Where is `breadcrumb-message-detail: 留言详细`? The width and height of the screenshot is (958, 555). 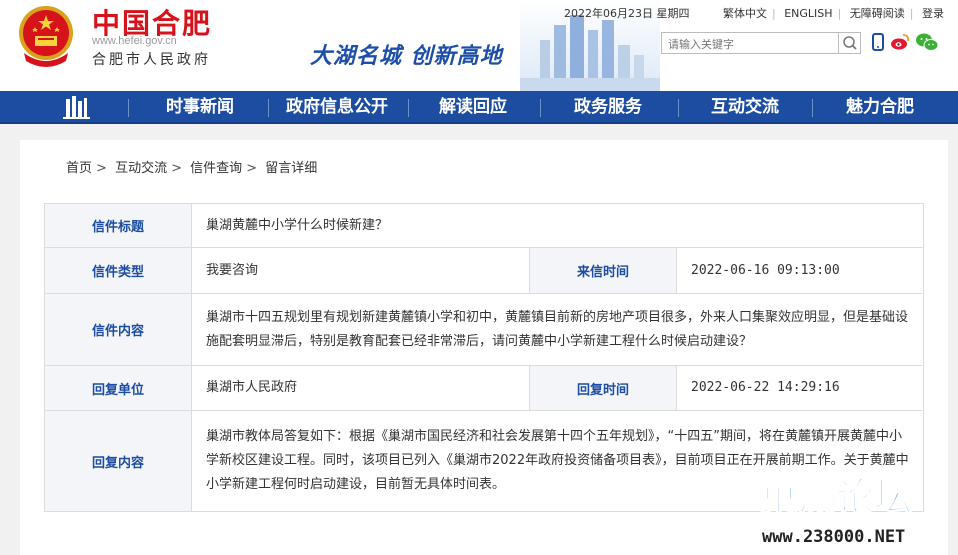
breadcrumb-message-detail: 留言详细 is located at coordinates (291, 168).